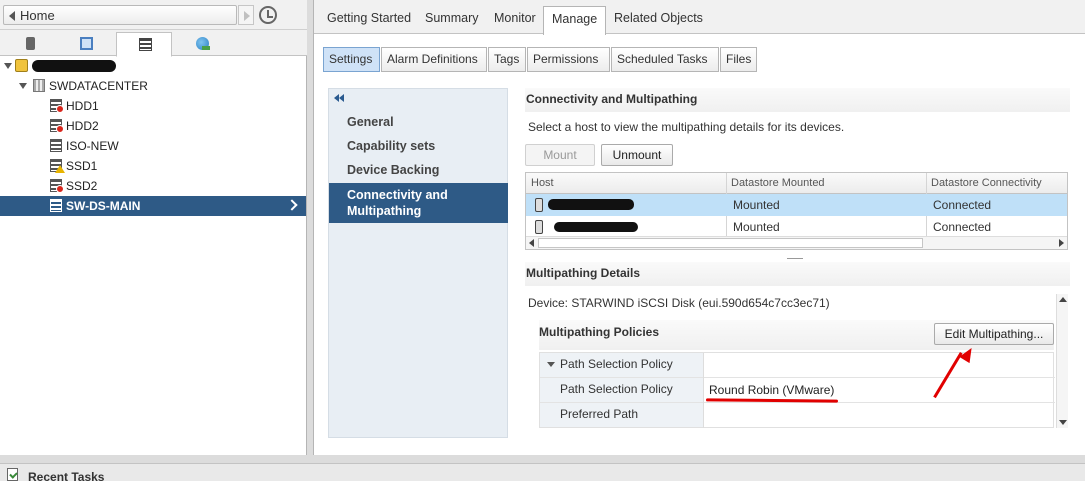 The width and height of the screenshot is (1085, 481). I want to click on storage-icon, so click(145, 44).